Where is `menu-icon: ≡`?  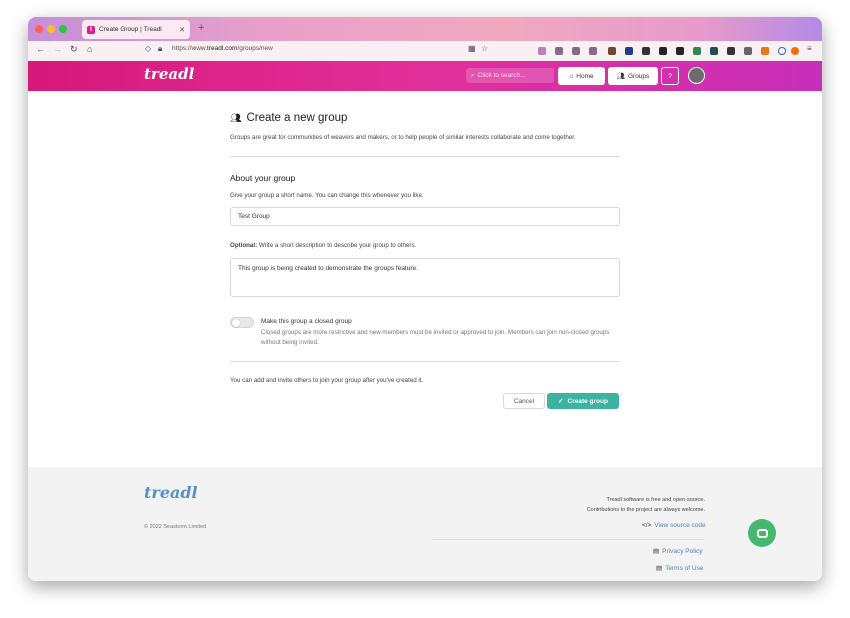 menu-icon: ≡ is located at coordinates (809, 48).